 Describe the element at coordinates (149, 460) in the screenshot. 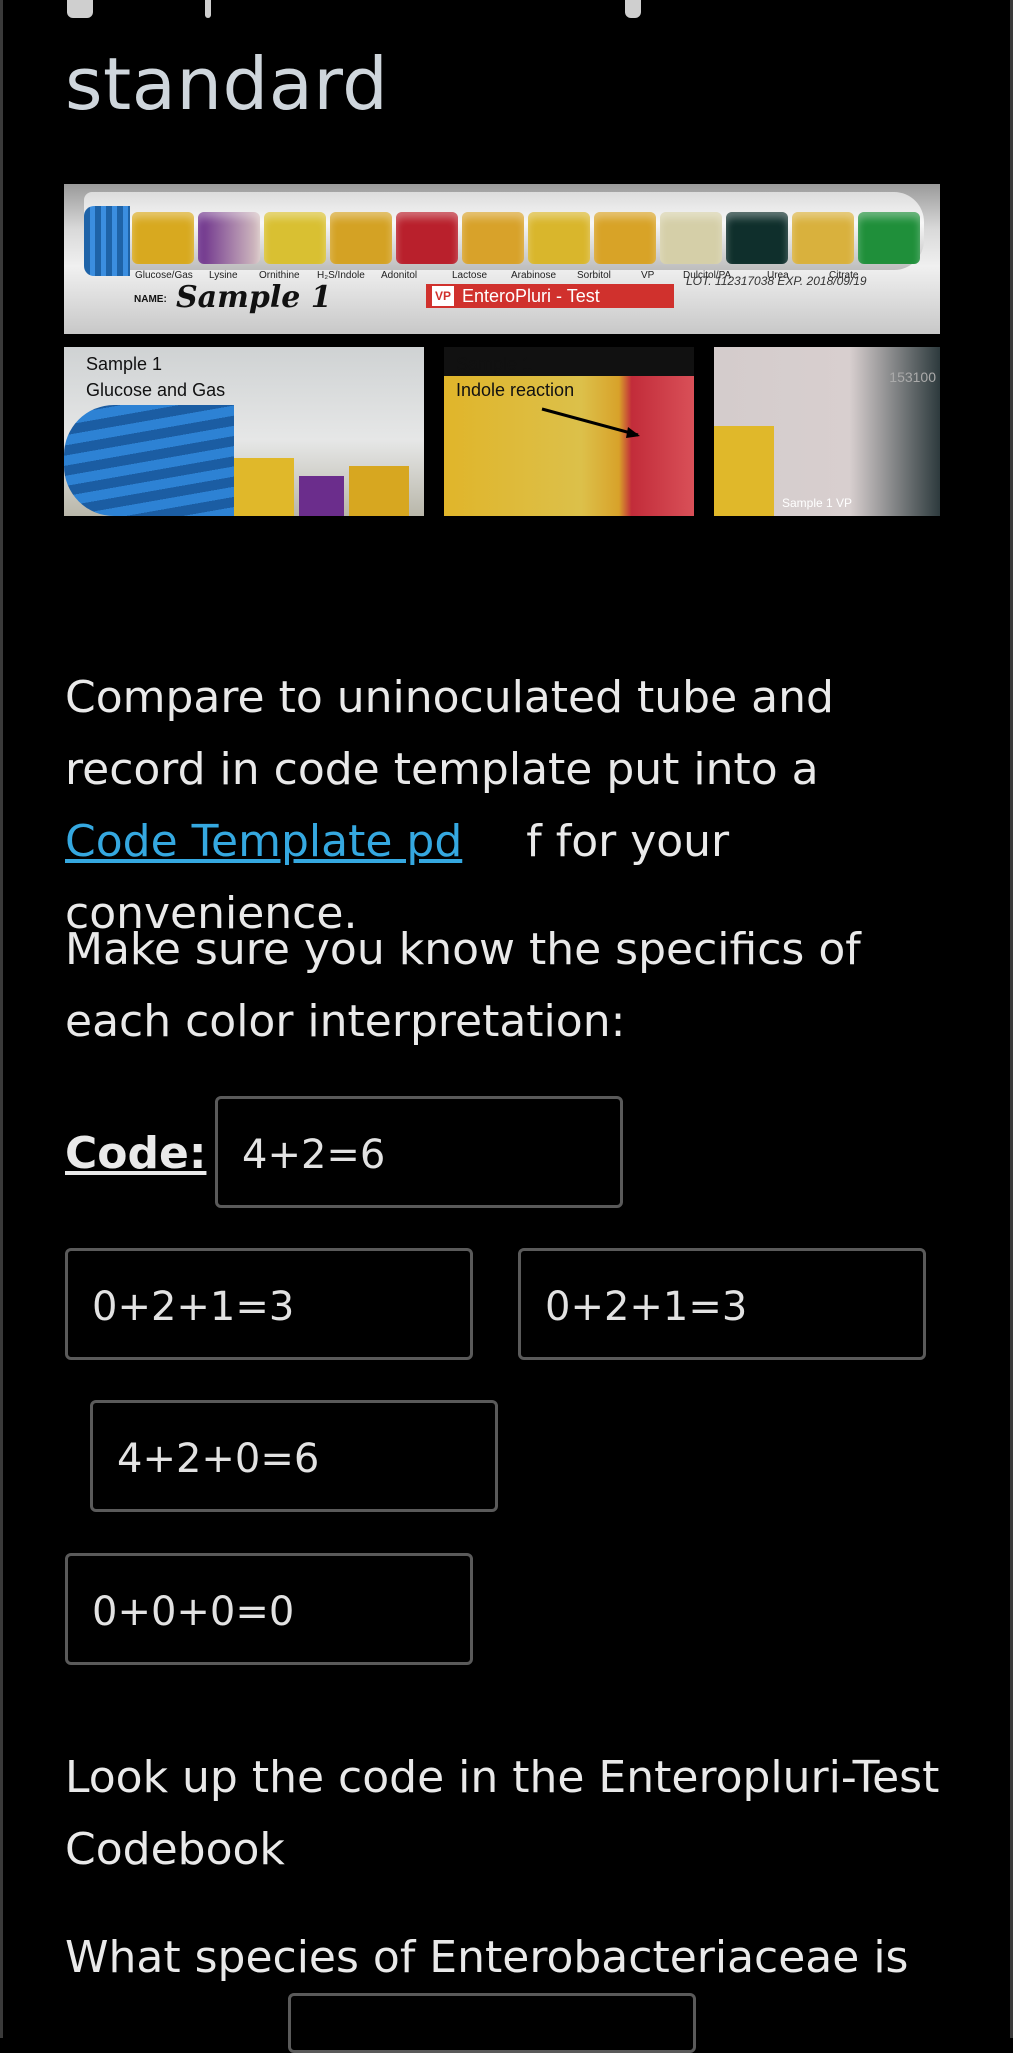

I see `blue-cap` at that location.